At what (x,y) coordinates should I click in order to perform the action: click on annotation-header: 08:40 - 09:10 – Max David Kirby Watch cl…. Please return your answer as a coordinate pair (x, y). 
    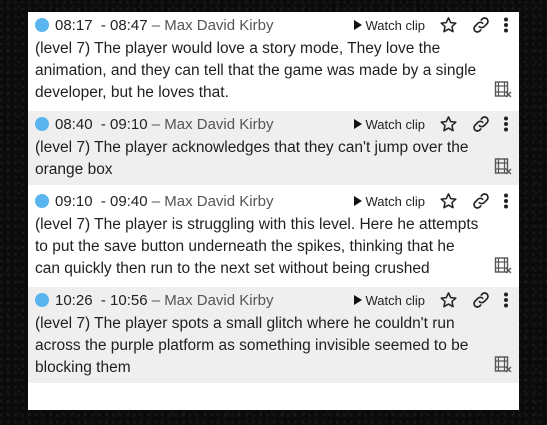
    Looking at the image, I should click on (272, 124).